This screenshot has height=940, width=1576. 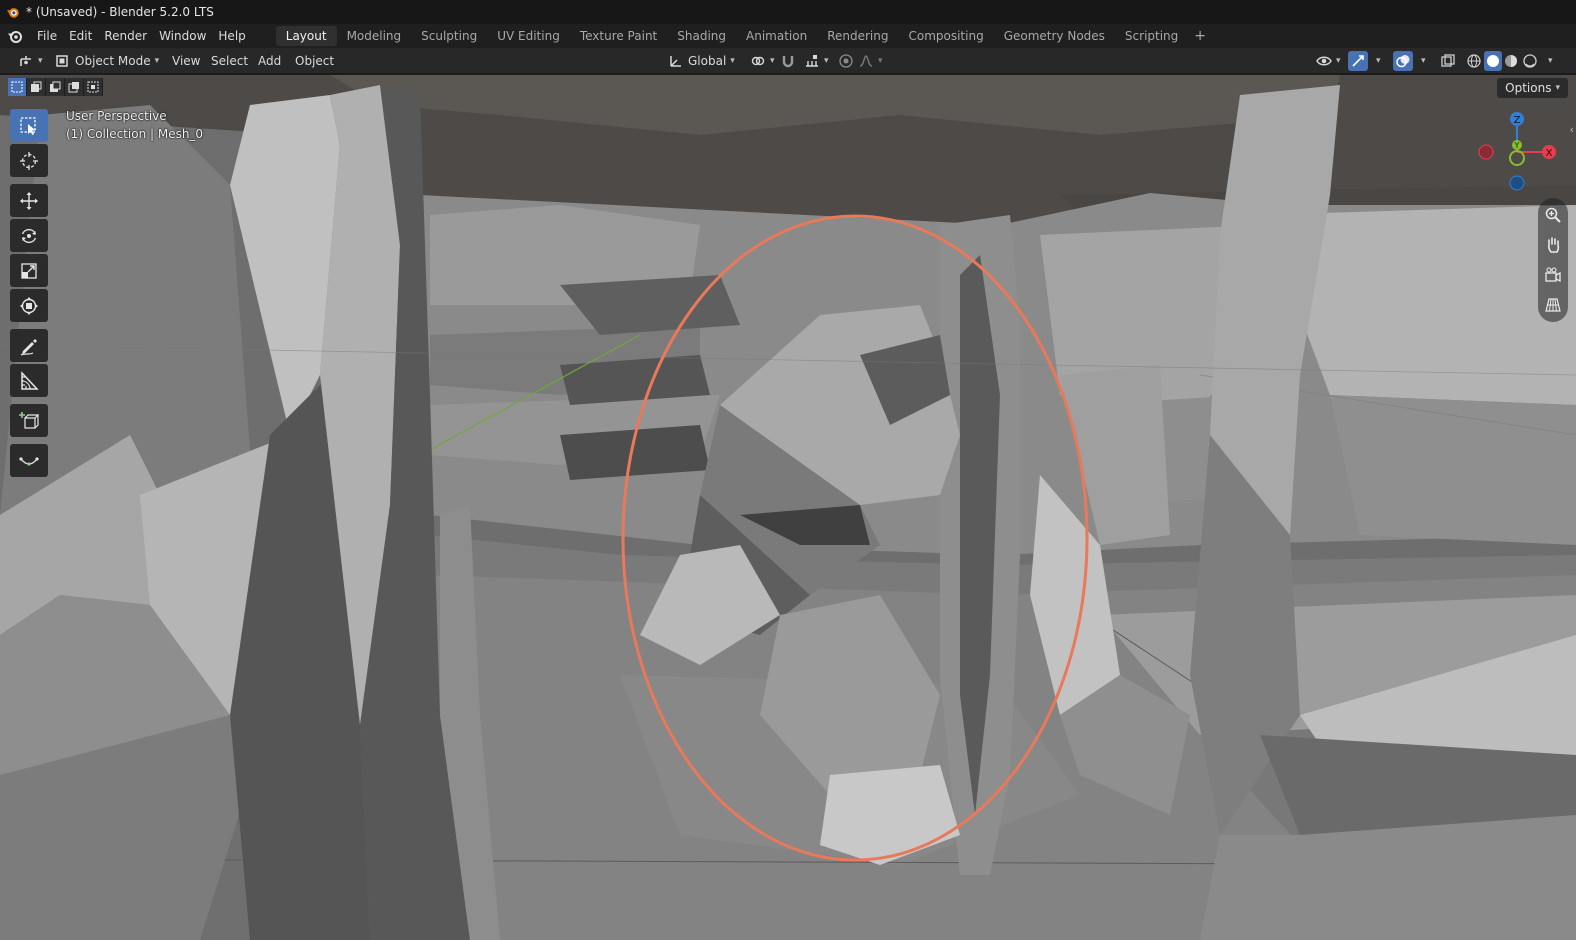 What do you see at coordinates (29, 345) in the screenshot?
I see `tool-annotate` at bounding box center [29, 345].